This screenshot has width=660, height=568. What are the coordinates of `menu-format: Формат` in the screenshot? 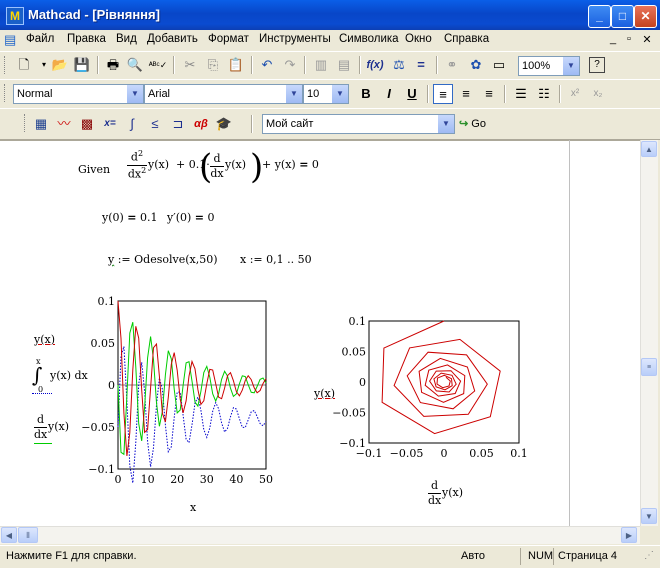 It's located at (228, 39).